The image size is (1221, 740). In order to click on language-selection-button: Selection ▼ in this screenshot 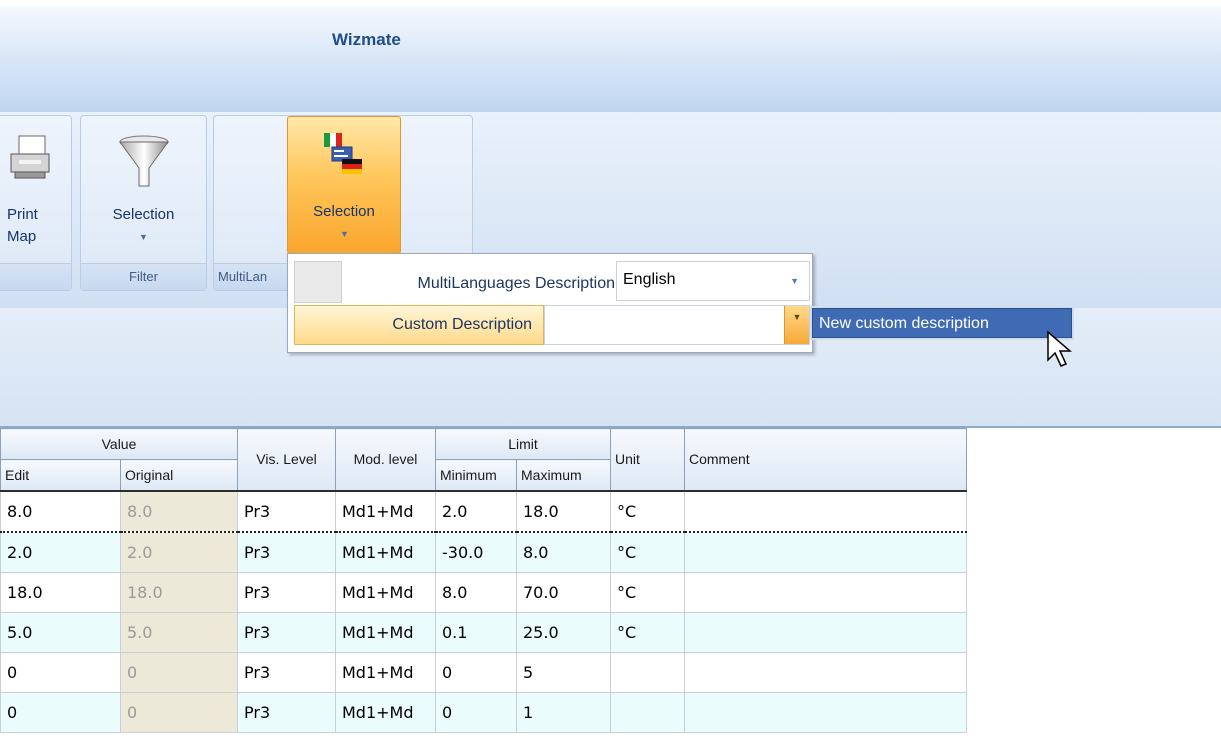, I will do `click(344, 185)`.